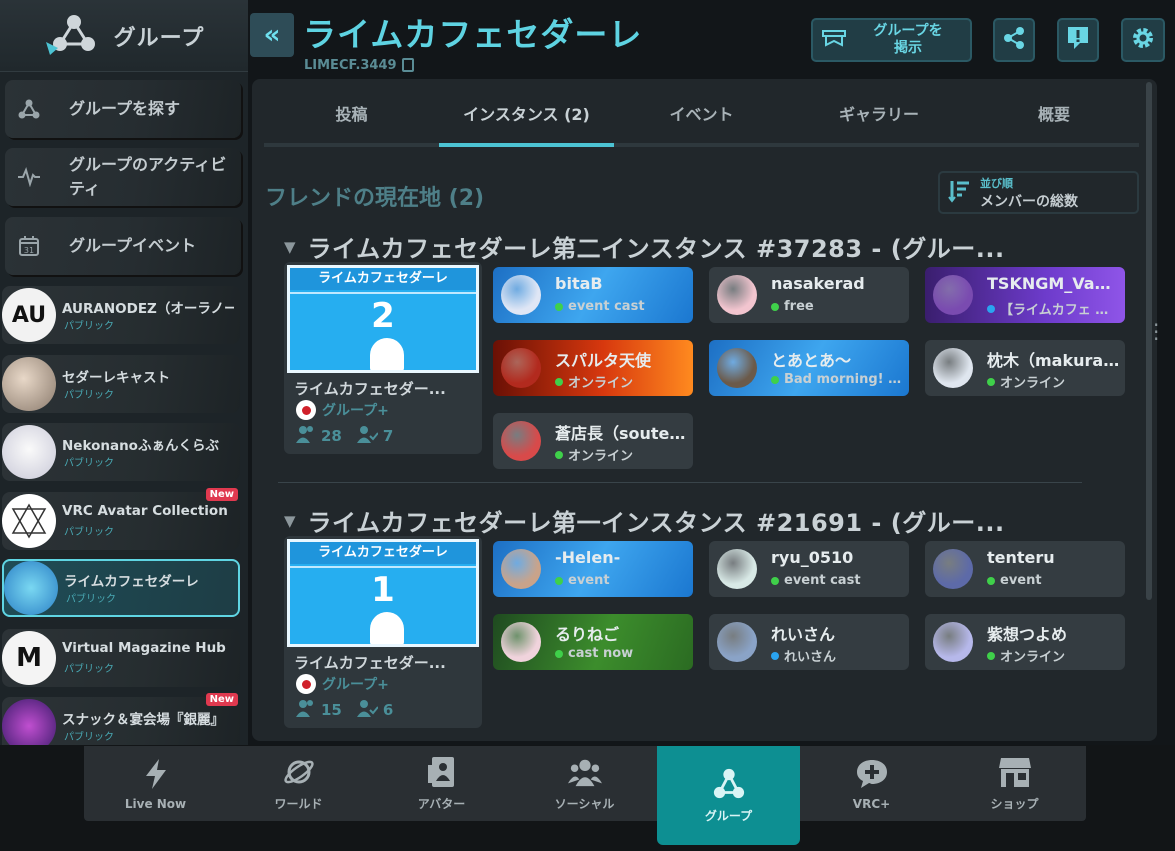  Describe the element at coordinates (351, 119) in the screenshot. I see `tab-posts: 投稿` at that location.